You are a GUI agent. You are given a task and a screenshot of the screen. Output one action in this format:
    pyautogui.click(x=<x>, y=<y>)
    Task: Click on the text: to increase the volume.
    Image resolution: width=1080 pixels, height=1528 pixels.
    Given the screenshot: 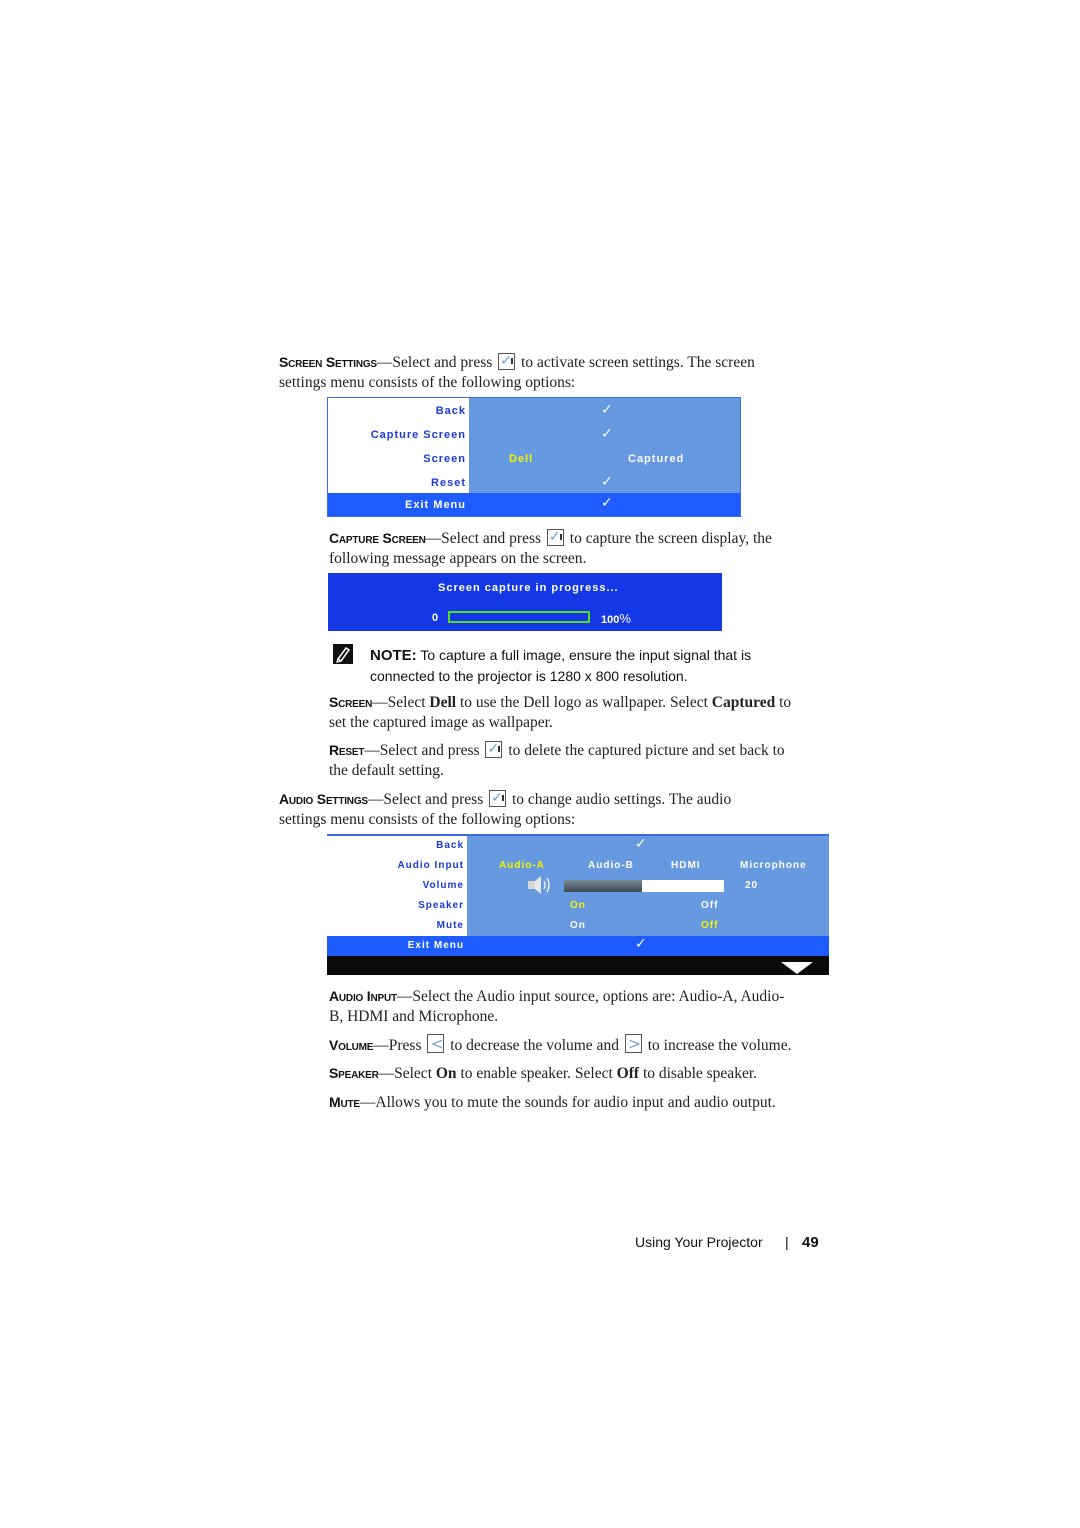 What is the action you would take?
    pyautogui.click(x=719, y=1045)
    